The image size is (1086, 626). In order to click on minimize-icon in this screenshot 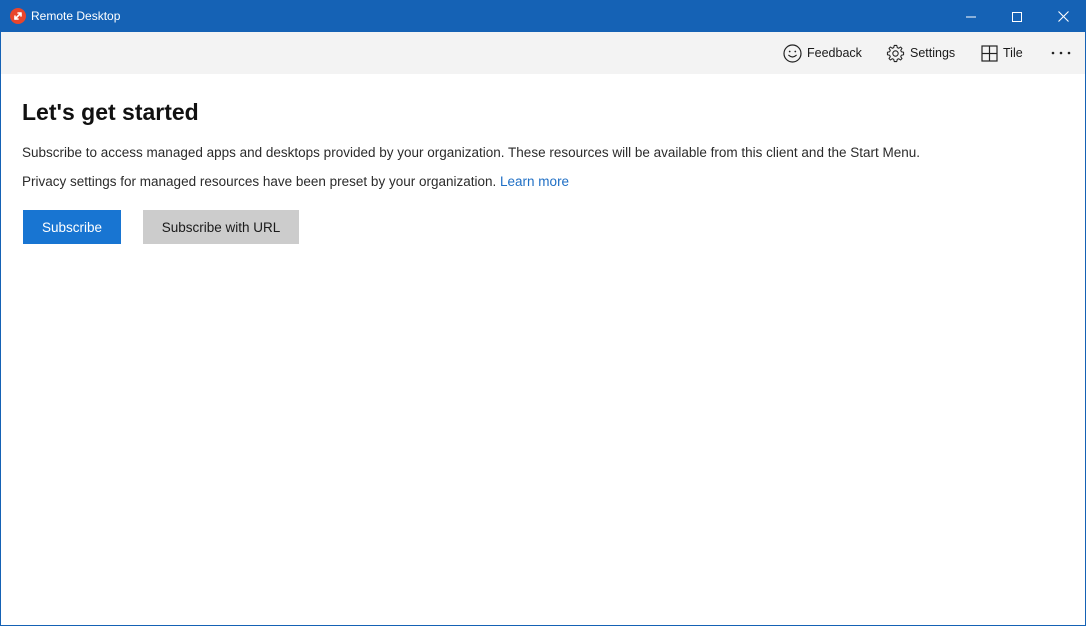, I will do `click(971, 17)`.